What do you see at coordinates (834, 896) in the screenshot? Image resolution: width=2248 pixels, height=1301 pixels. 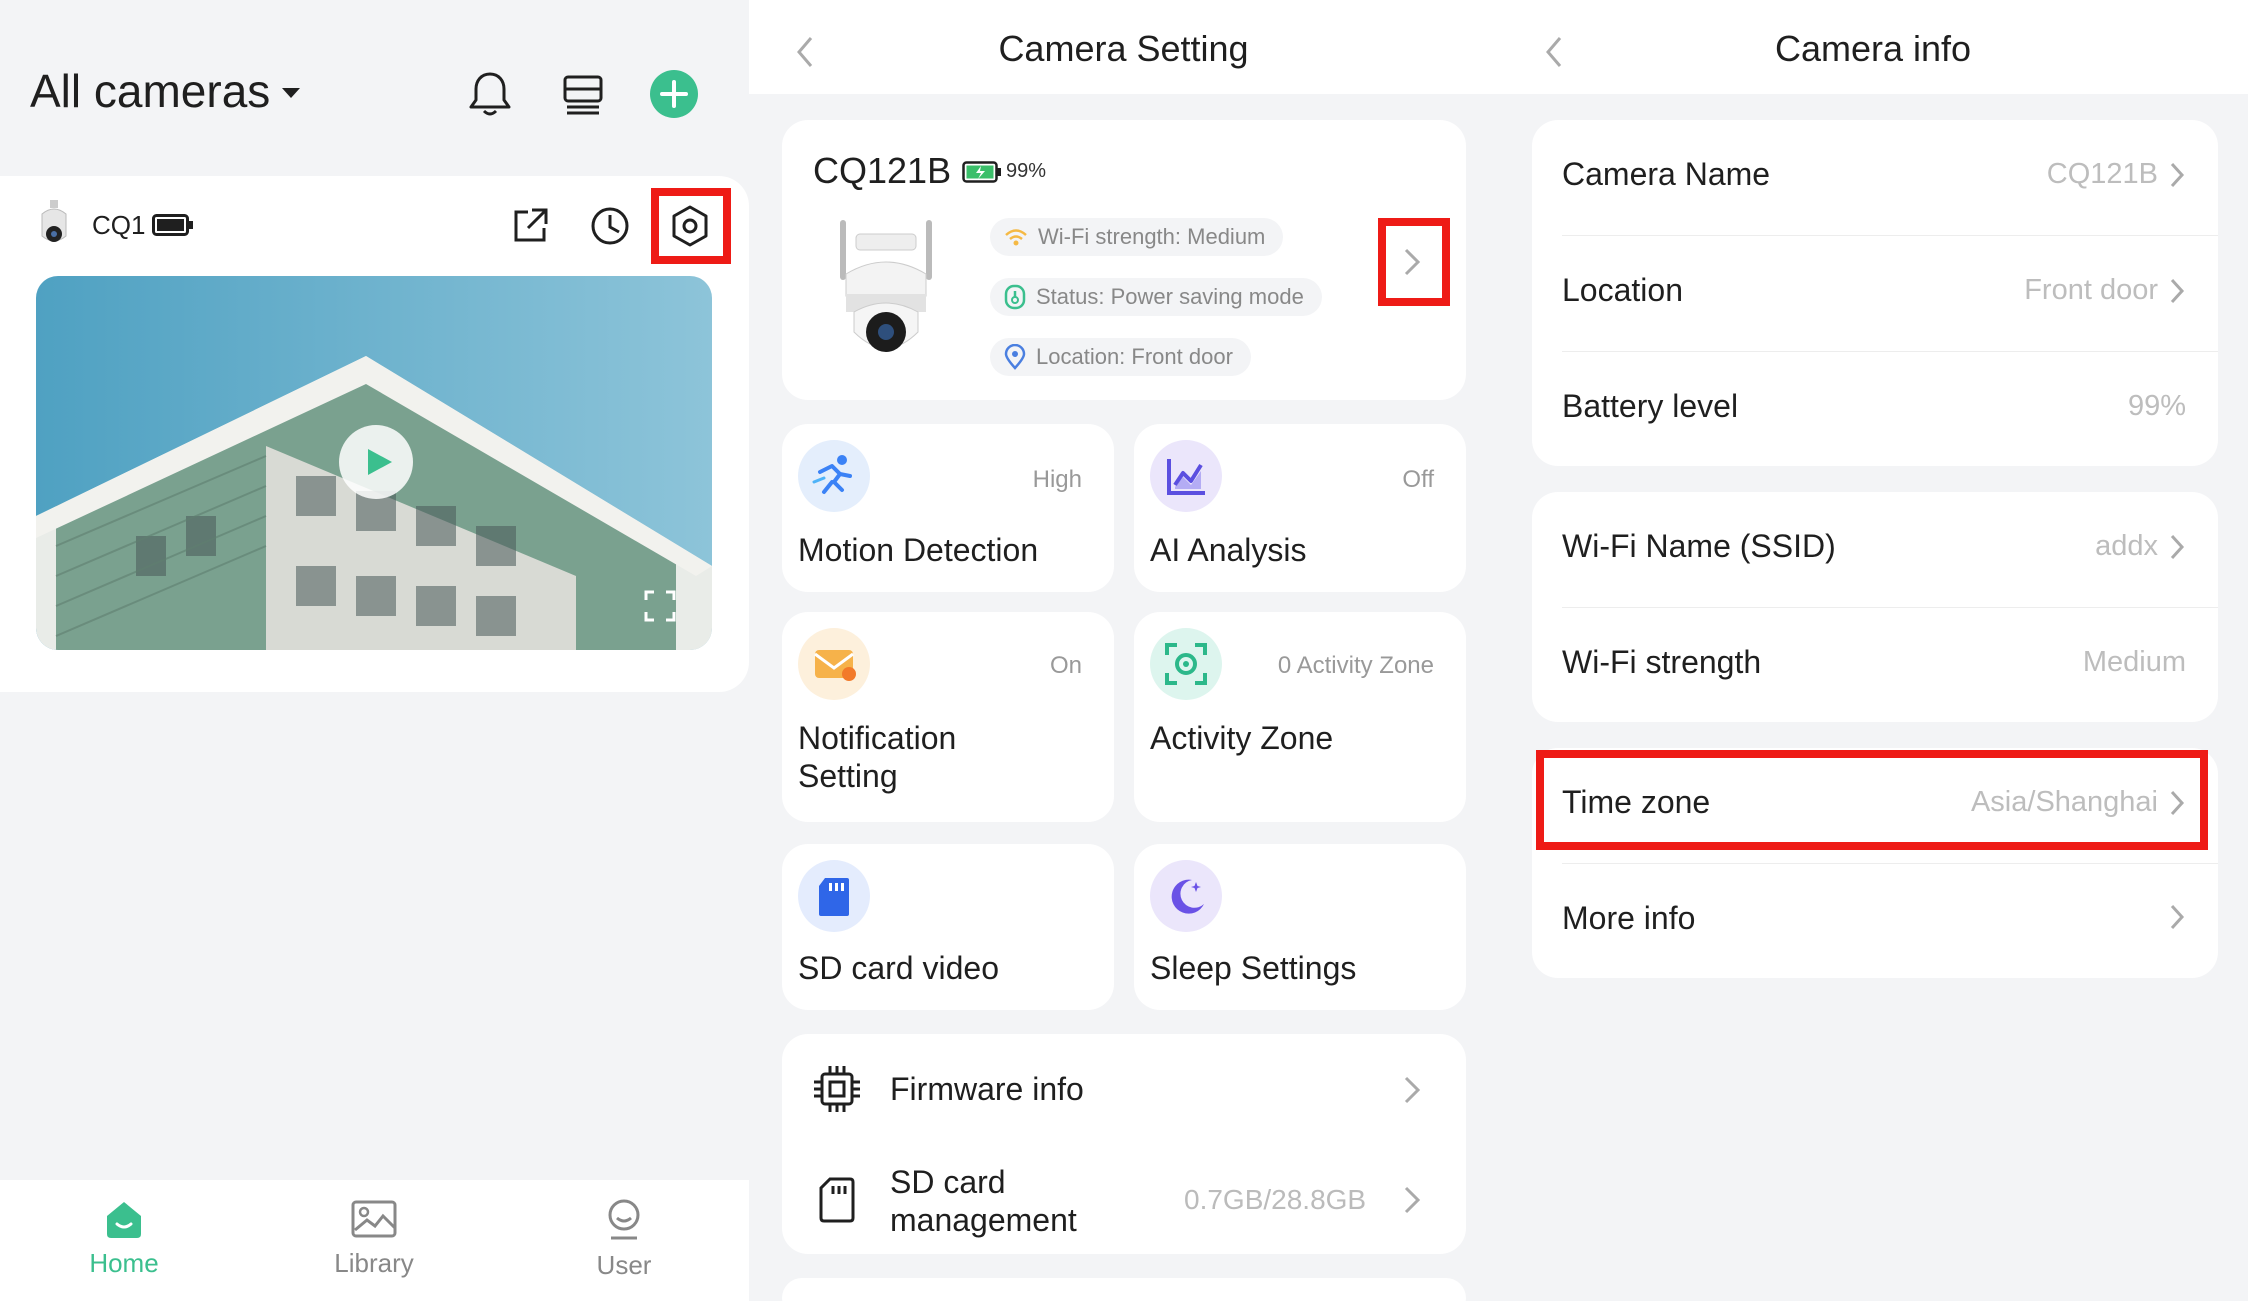 I see `sd-card-icon` at bounding box center [834, 896].